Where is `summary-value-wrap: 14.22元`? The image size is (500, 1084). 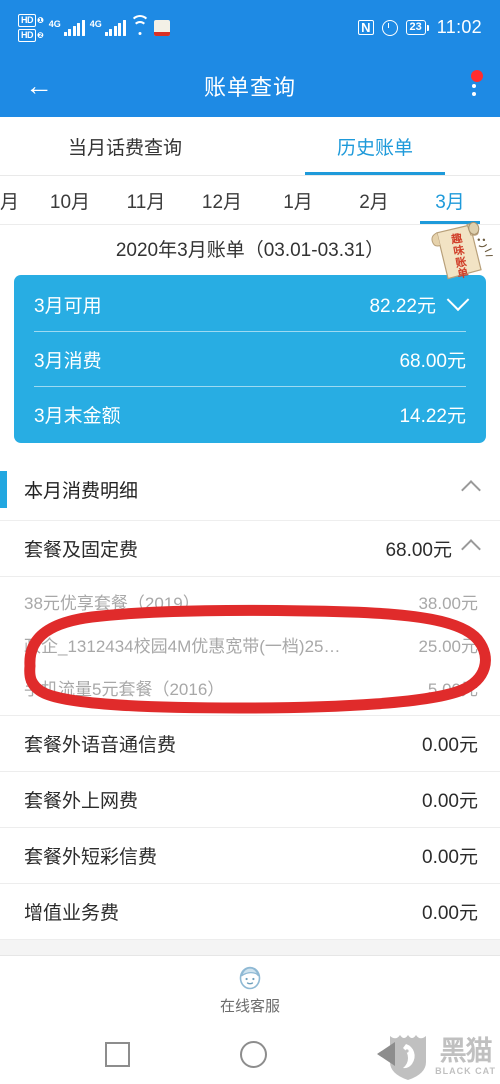 summary-value-wrap: 14.22元 is located at coordinates (432, 414).